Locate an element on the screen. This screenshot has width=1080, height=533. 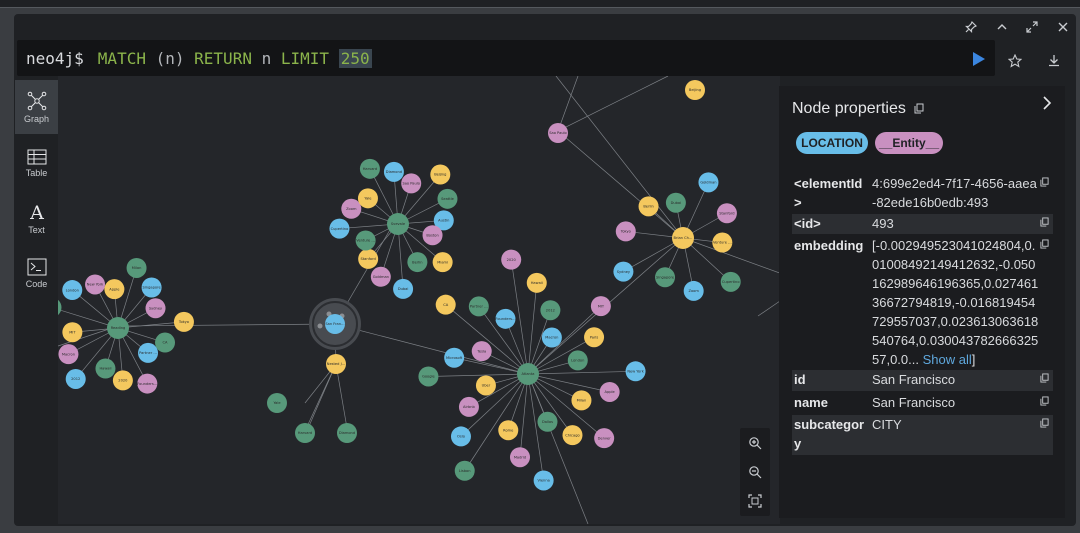
graph-node: CA is located at coordinates (445, 304).